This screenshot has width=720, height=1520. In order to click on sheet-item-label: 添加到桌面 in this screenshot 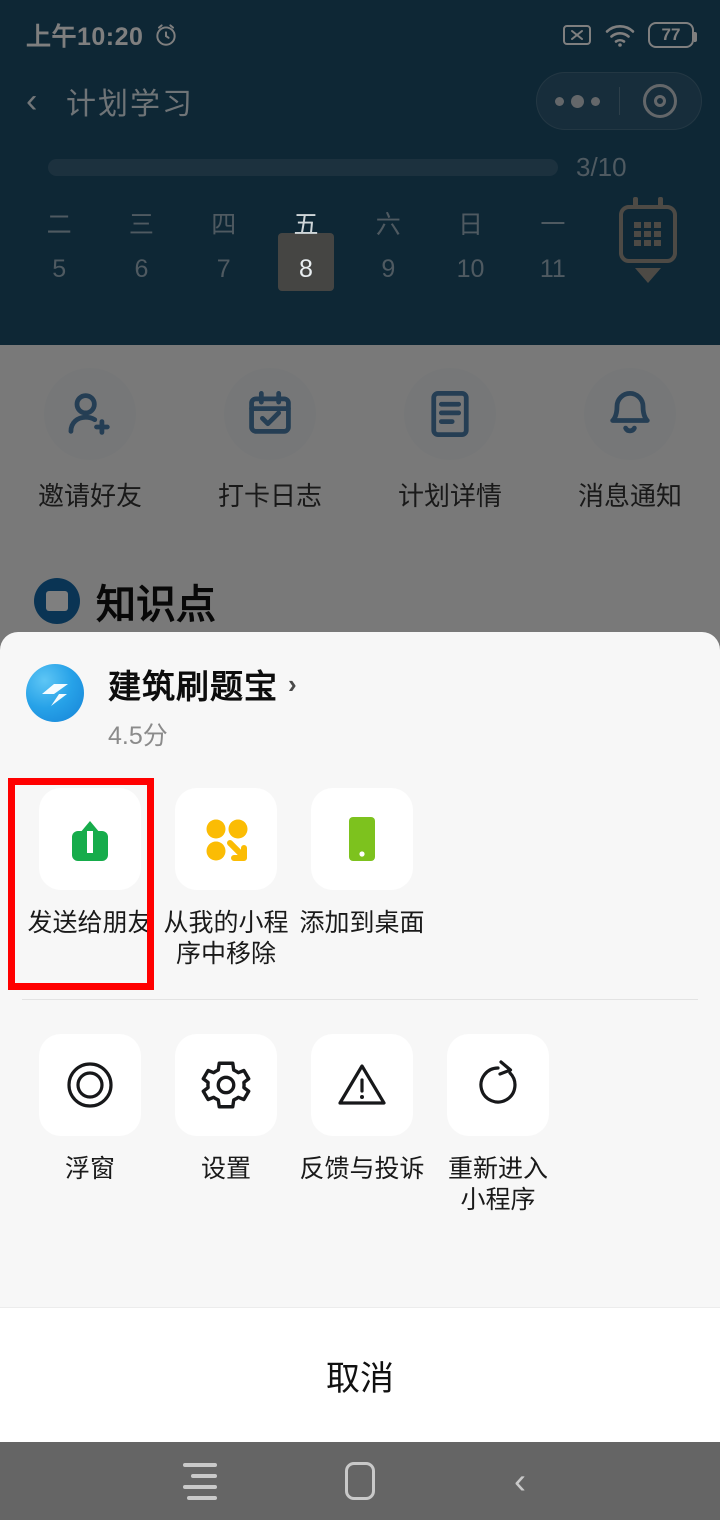, I will do `click(362, 923)`.